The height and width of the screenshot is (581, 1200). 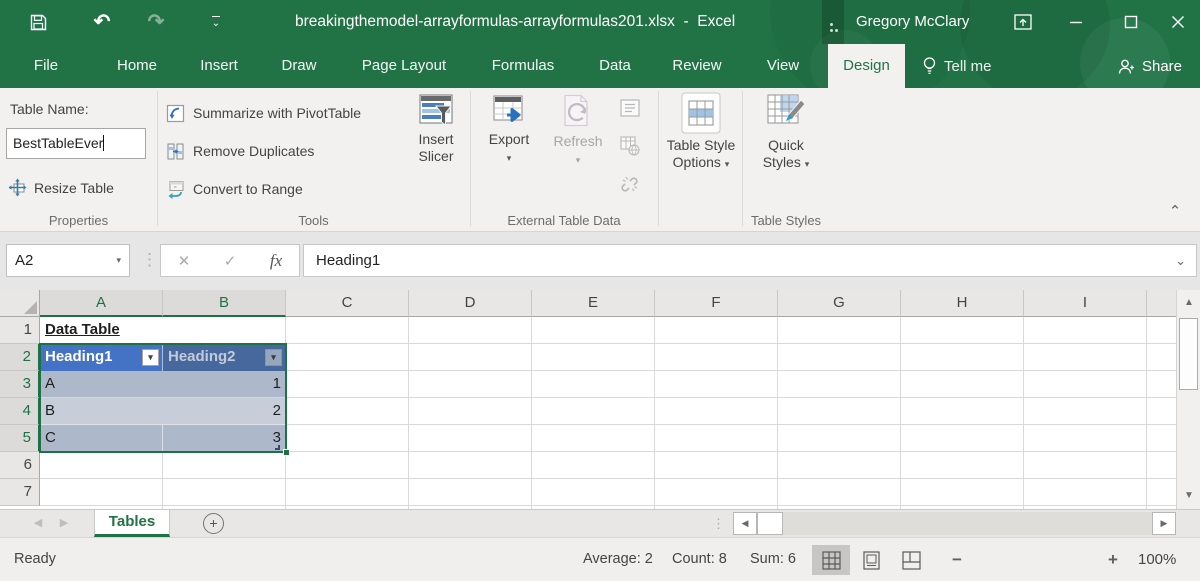 I want to click on column-header-d: D, so click(x=470, y=303).